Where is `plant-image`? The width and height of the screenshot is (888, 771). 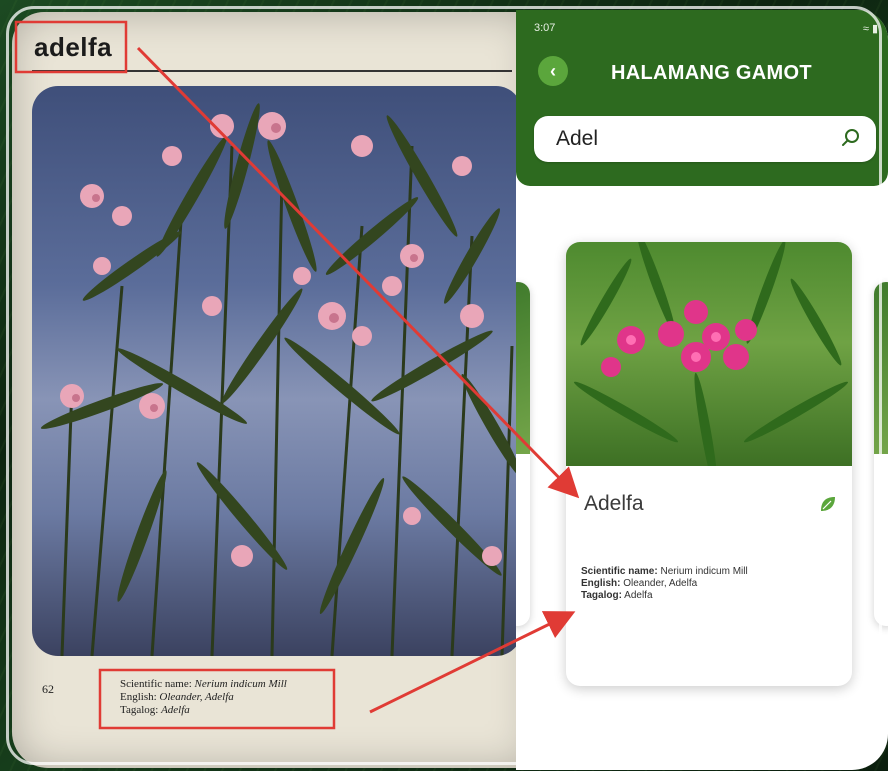 plant-image is located at coordinates (709, 367).